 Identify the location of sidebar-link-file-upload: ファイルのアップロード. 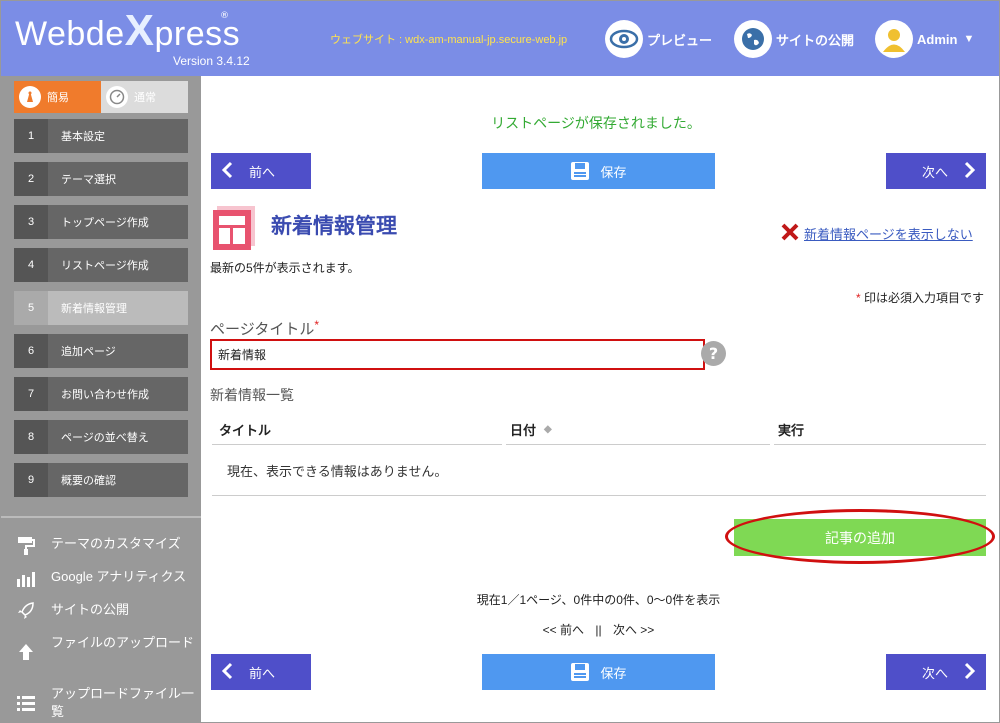
(105, 648).